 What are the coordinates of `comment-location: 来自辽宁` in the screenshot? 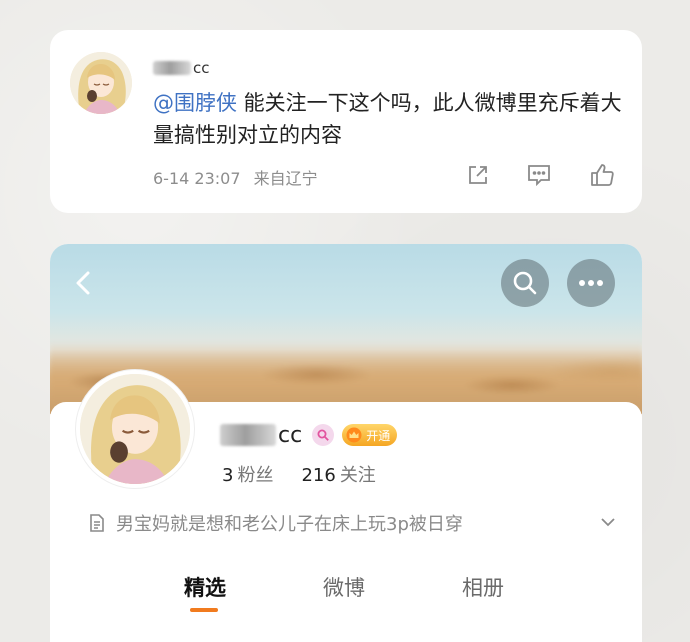 It's located at (285, 178).